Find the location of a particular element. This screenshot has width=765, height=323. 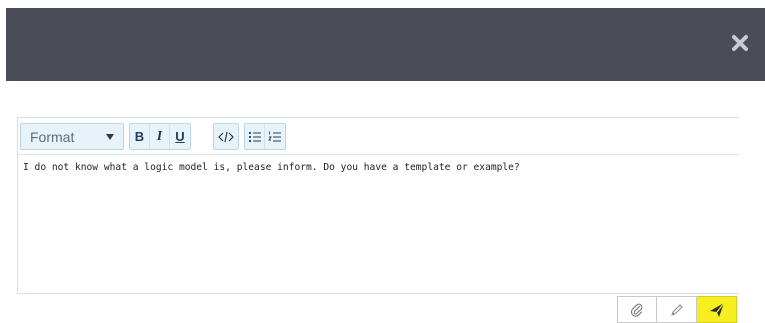

bold-button: B is located at coordinates (140, 136).